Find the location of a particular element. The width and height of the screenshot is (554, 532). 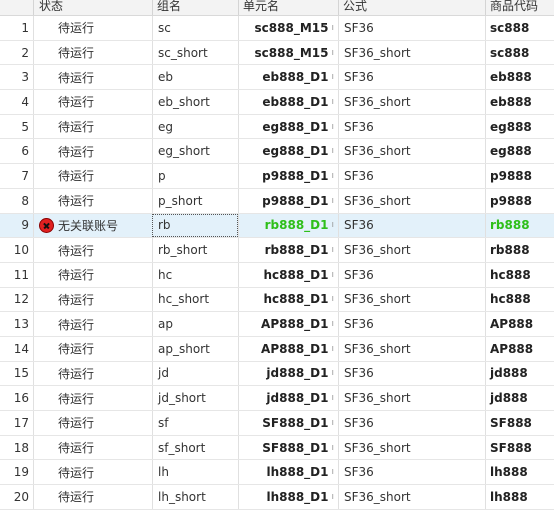

group-cell: ap is located at coordinates (195, 324).